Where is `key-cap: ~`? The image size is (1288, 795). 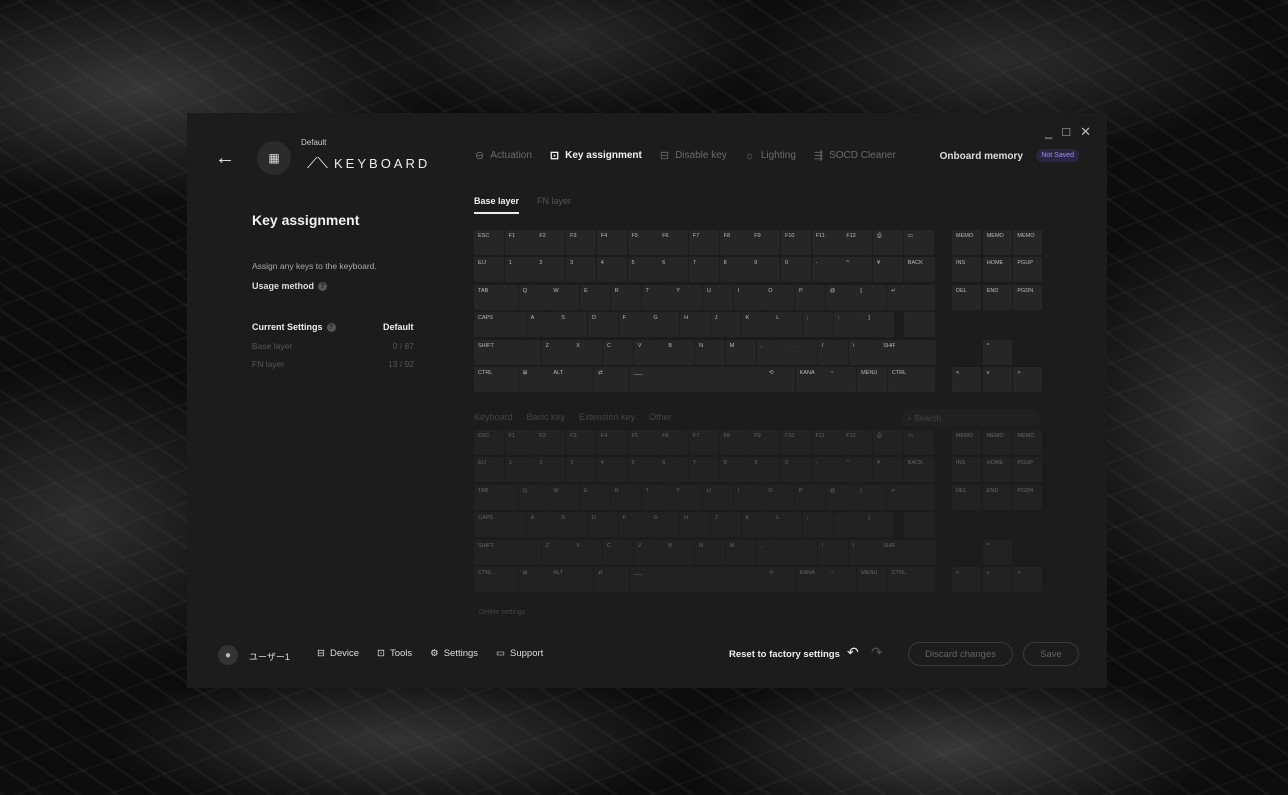 key-cap: ~ is located at coordinates (841, 579).